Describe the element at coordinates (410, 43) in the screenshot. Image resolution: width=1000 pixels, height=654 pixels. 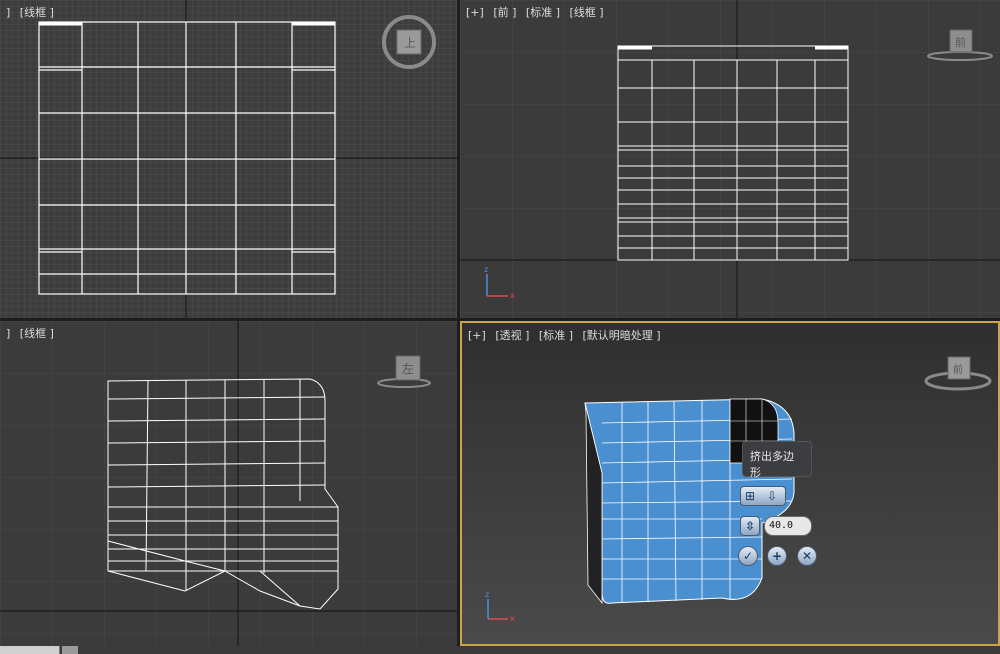
I see `viewcube-top-face: 上` at that location.